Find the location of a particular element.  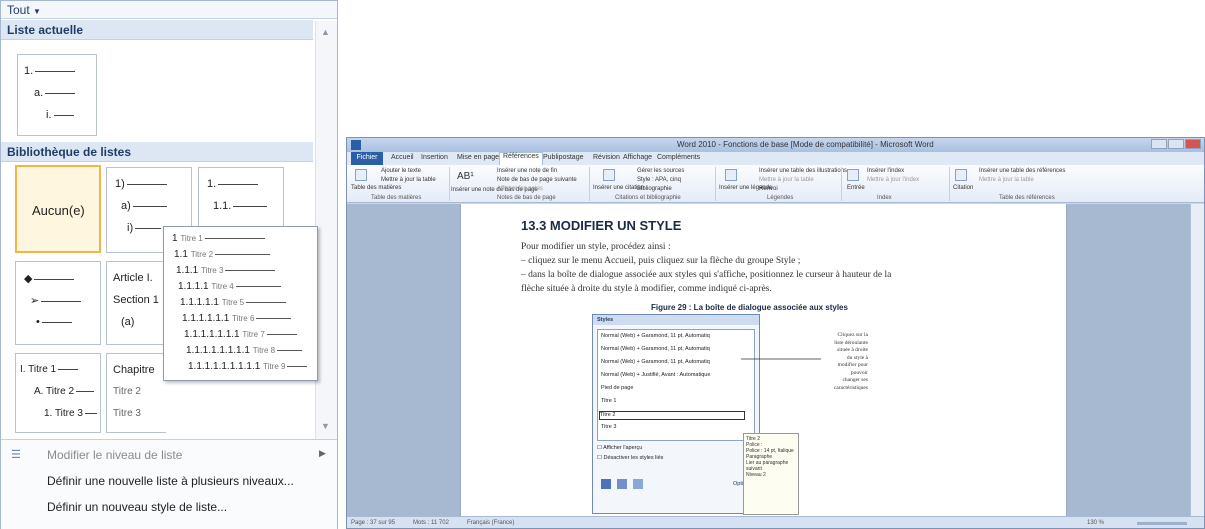

list-titre-roman-option: I. Titre 1 A. Titre 2 1. Titre 3 is located at coordinates (58, 393).